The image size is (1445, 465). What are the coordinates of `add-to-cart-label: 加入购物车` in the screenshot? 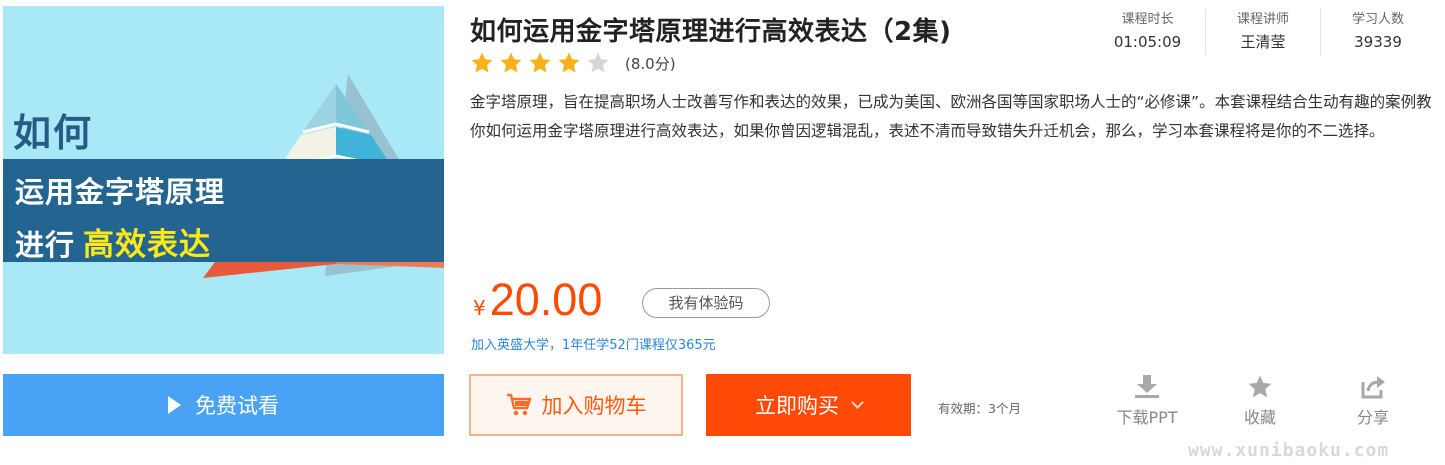 It's located at (594, 406).